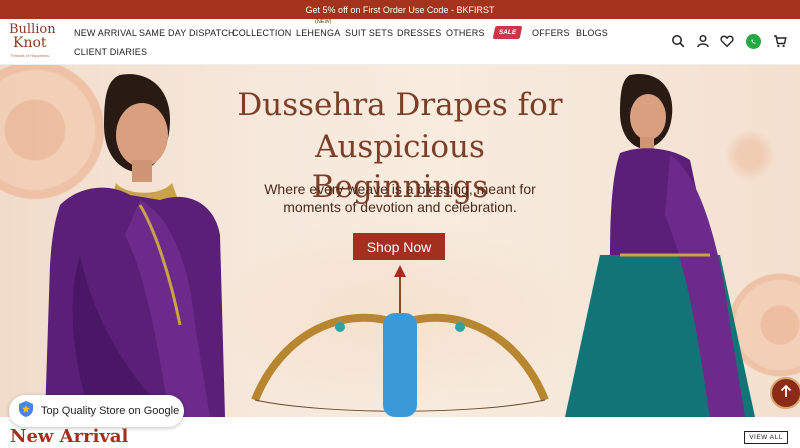 This screenshot has width=800, height=448. What do you see at coordinates (400, 341) in the screenshot?
I see `bow-arrow-illustration` at bounding box center [400, 341].